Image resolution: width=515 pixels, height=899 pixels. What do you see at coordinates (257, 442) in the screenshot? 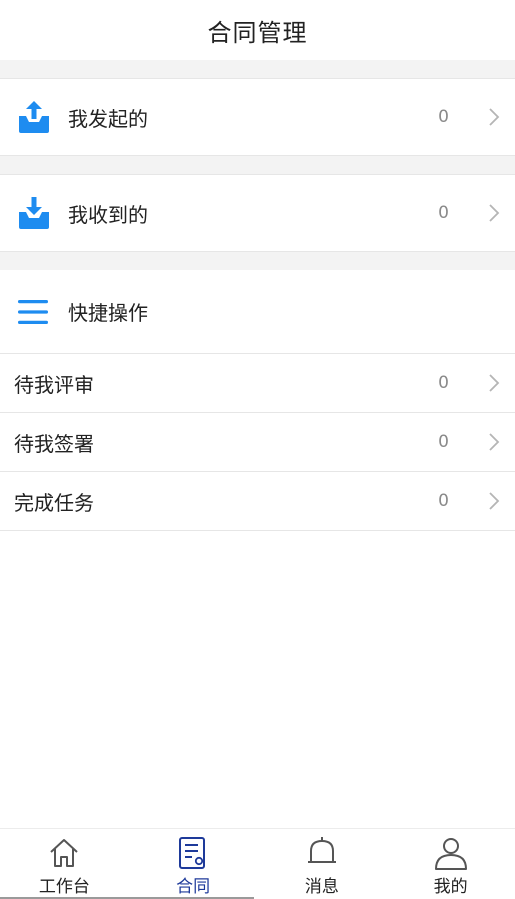
I see `pending-sign-row: 待我签署 0` at bounding box center [257, 442].